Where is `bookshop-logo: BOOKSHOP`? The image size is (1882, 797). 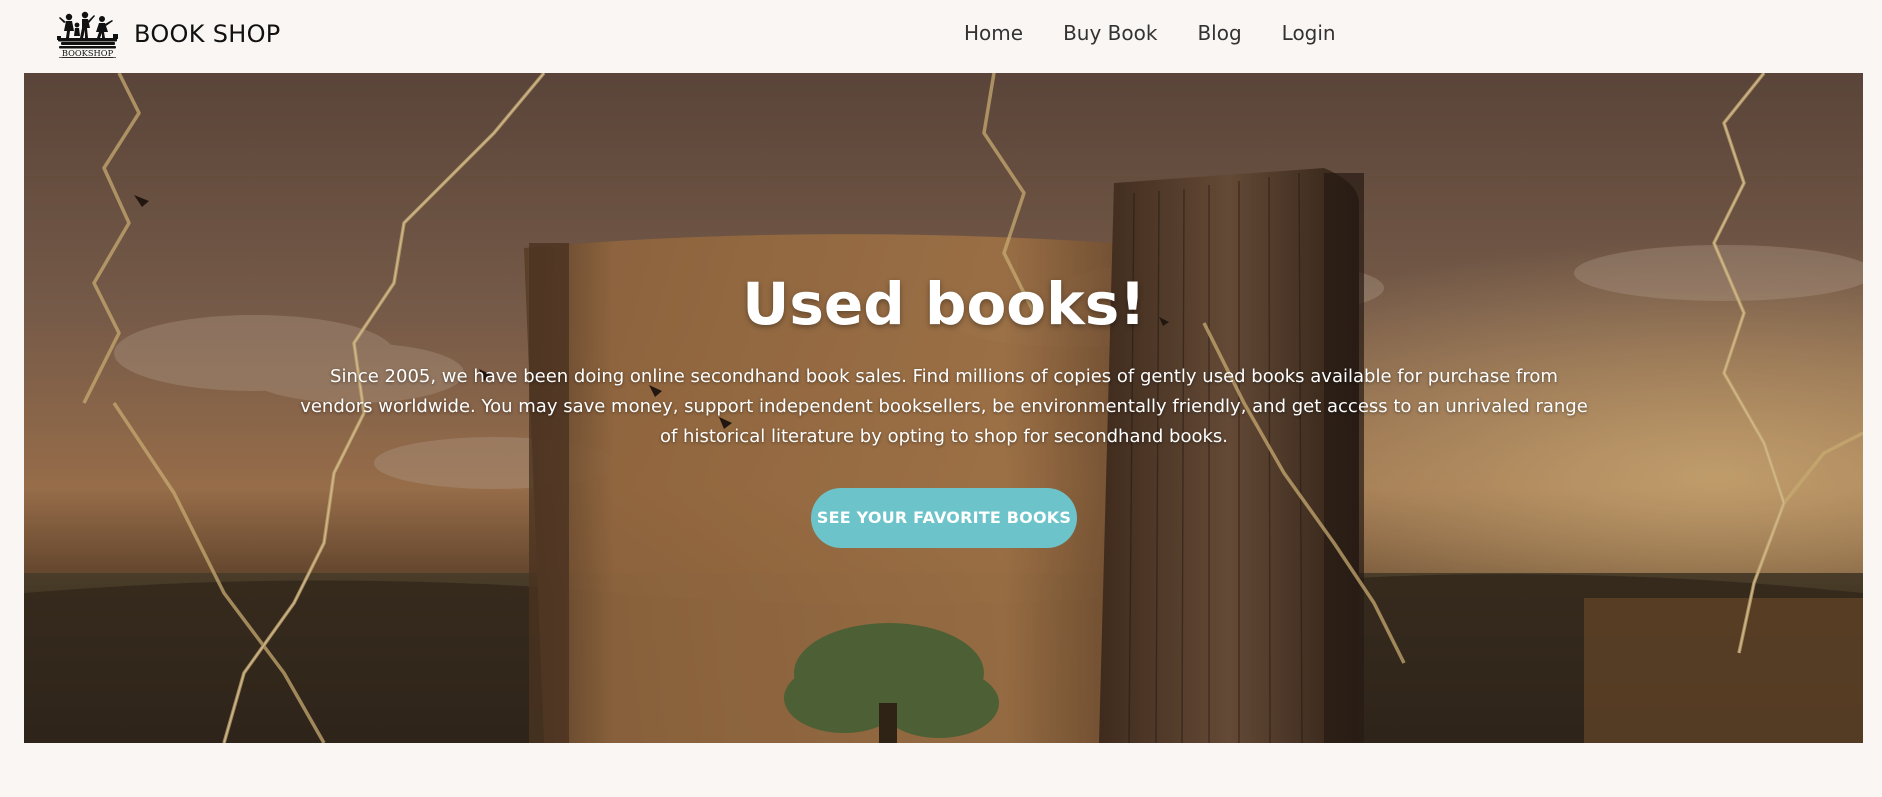 bookshop-logo: BOOKSHOP is located at coordinates (87, 34).